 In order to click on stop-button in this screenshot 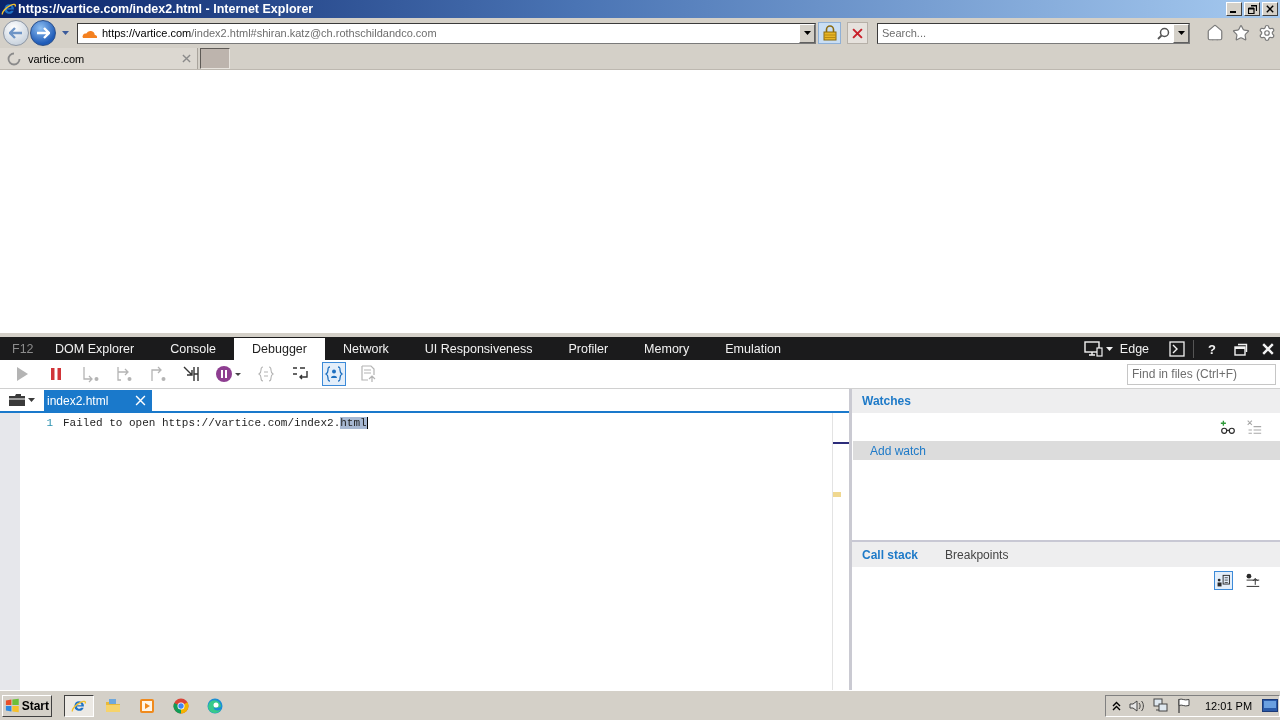, I will do `click(857, 33)`.